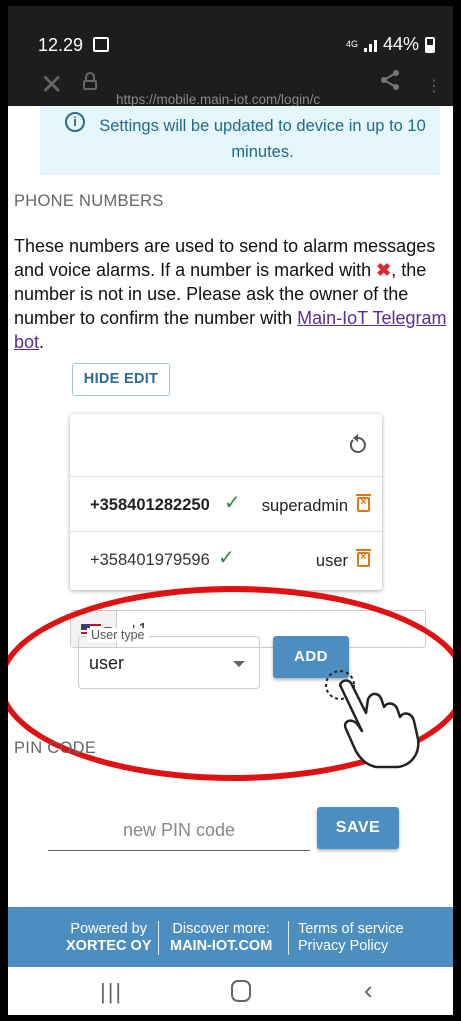  What do you see at coordinates (230, 82) in the screenshot?
I see `browser-toolbar: ✕ https://mobile.main-iot.com/login/c ⋮` at bounding box center [230, 82].